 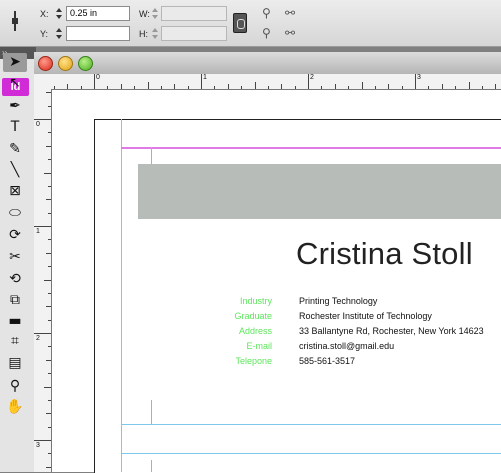 What do you see at coordinates (45, 63) in the screenshot?
I see `close-button` at bounding box center [45, 63].